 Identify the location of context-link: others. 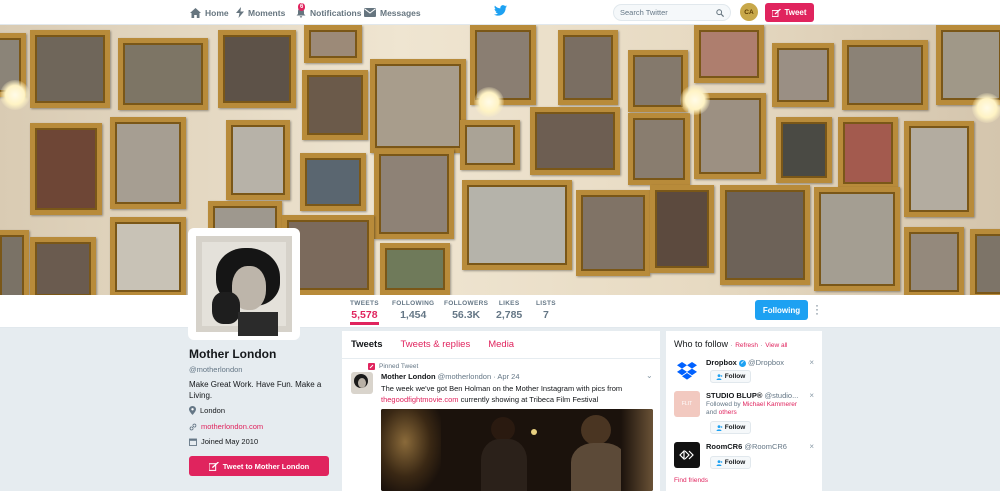
(728, 412).